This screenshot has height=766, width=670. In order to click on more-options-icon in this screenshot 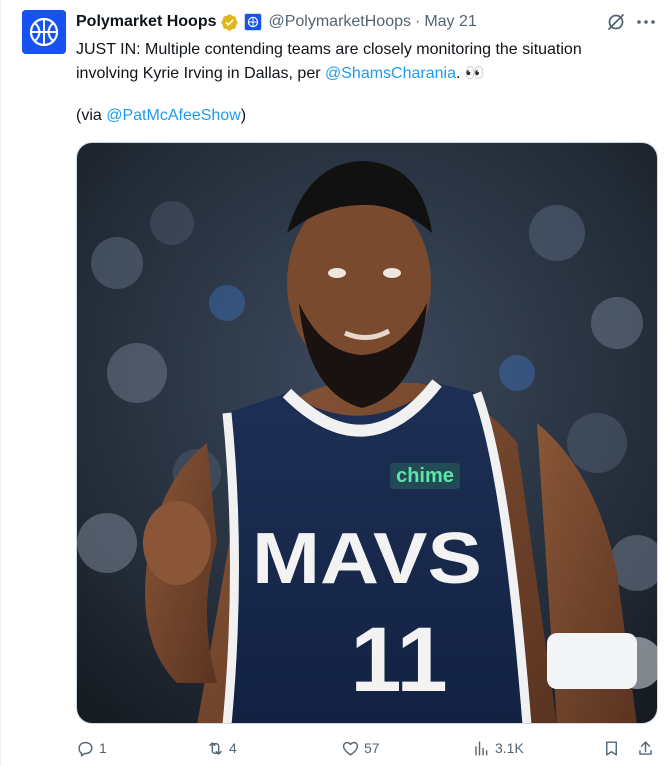, I will do `click(646, 22)`.